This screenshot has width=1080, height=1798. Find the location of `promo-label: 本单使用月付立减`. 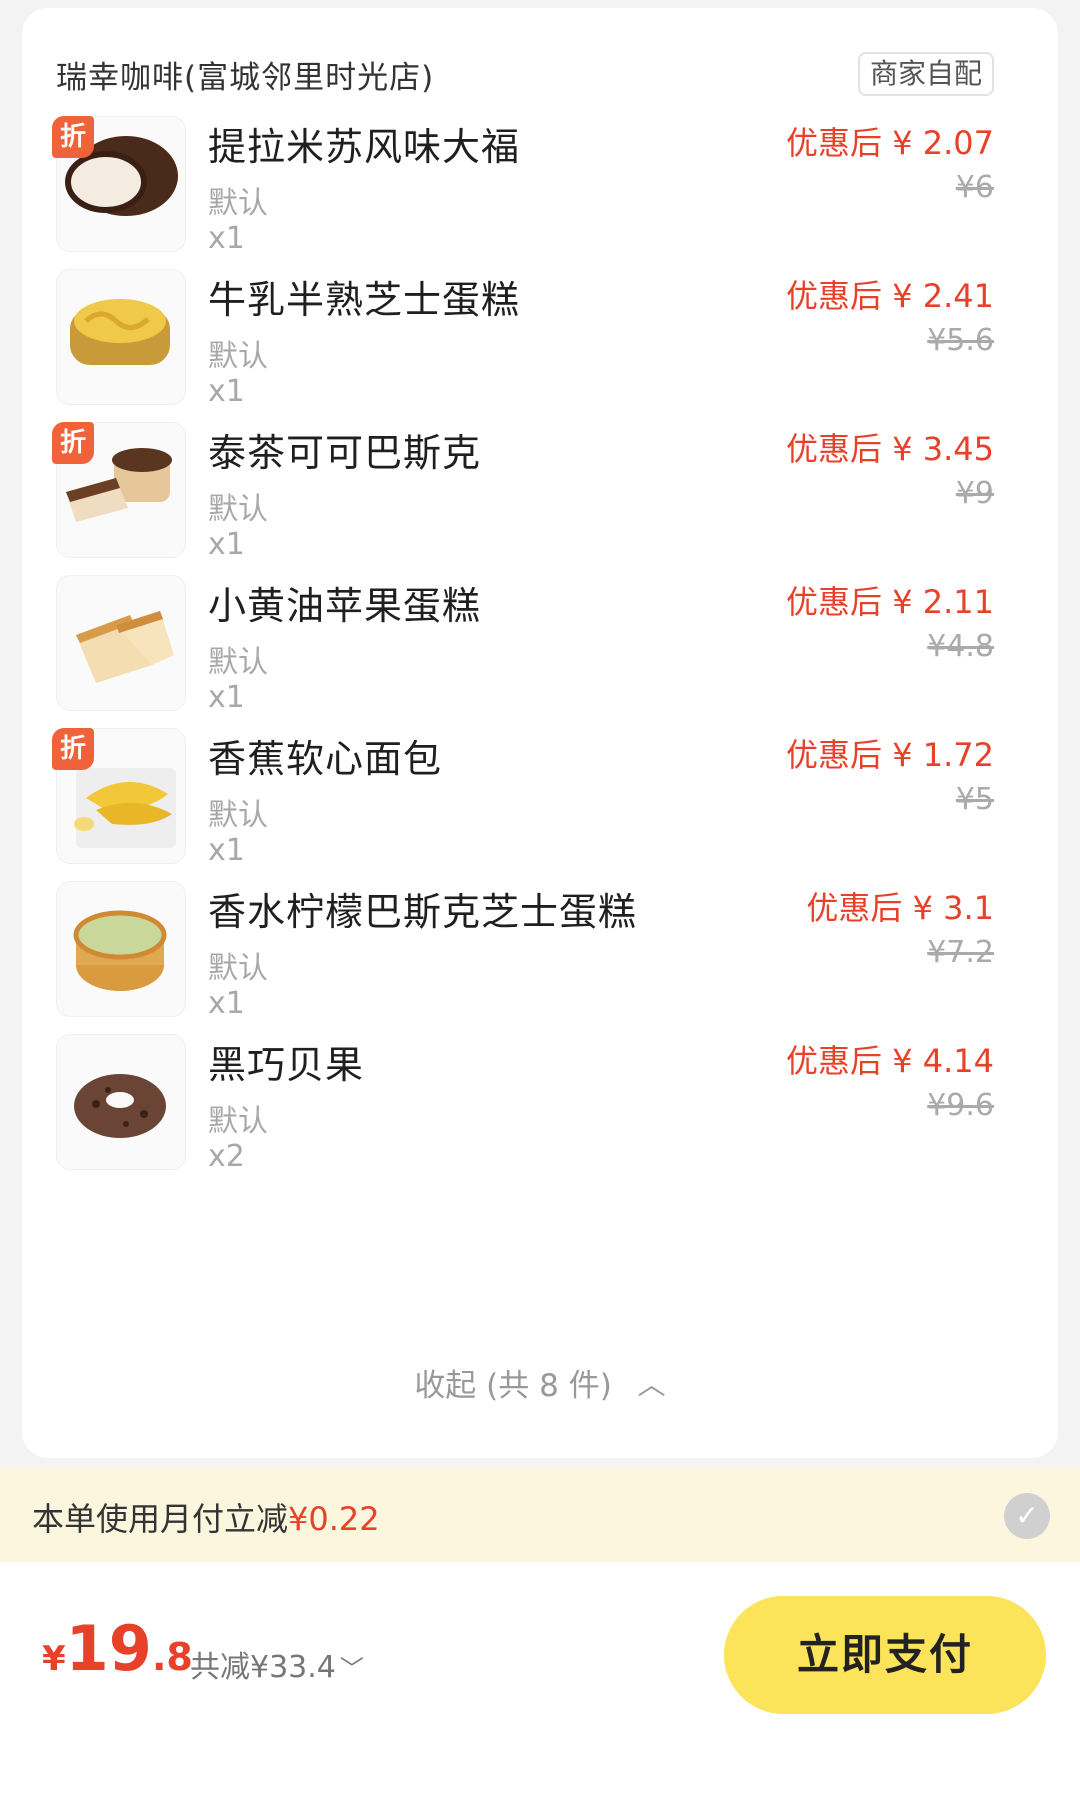

promo-label: 本单使用月付立减 is located at coordinates (160, 1519).